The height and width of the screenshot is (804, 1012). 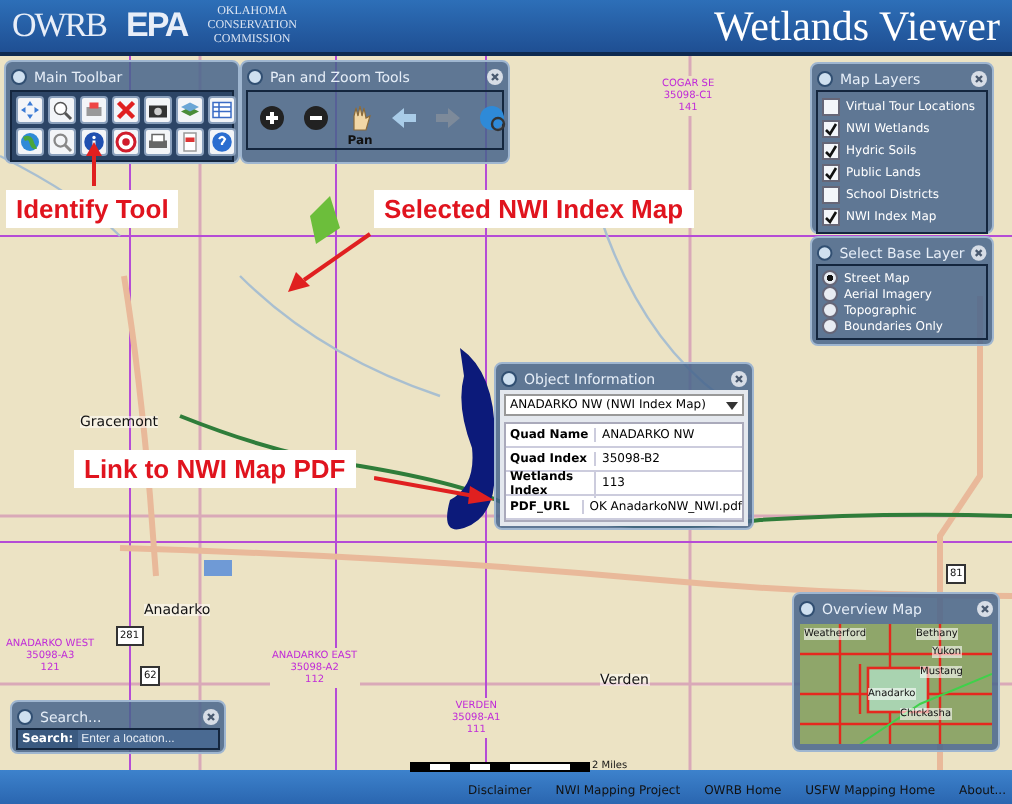 I want to click on scale-bar-icon, so click(x=500, y=766).